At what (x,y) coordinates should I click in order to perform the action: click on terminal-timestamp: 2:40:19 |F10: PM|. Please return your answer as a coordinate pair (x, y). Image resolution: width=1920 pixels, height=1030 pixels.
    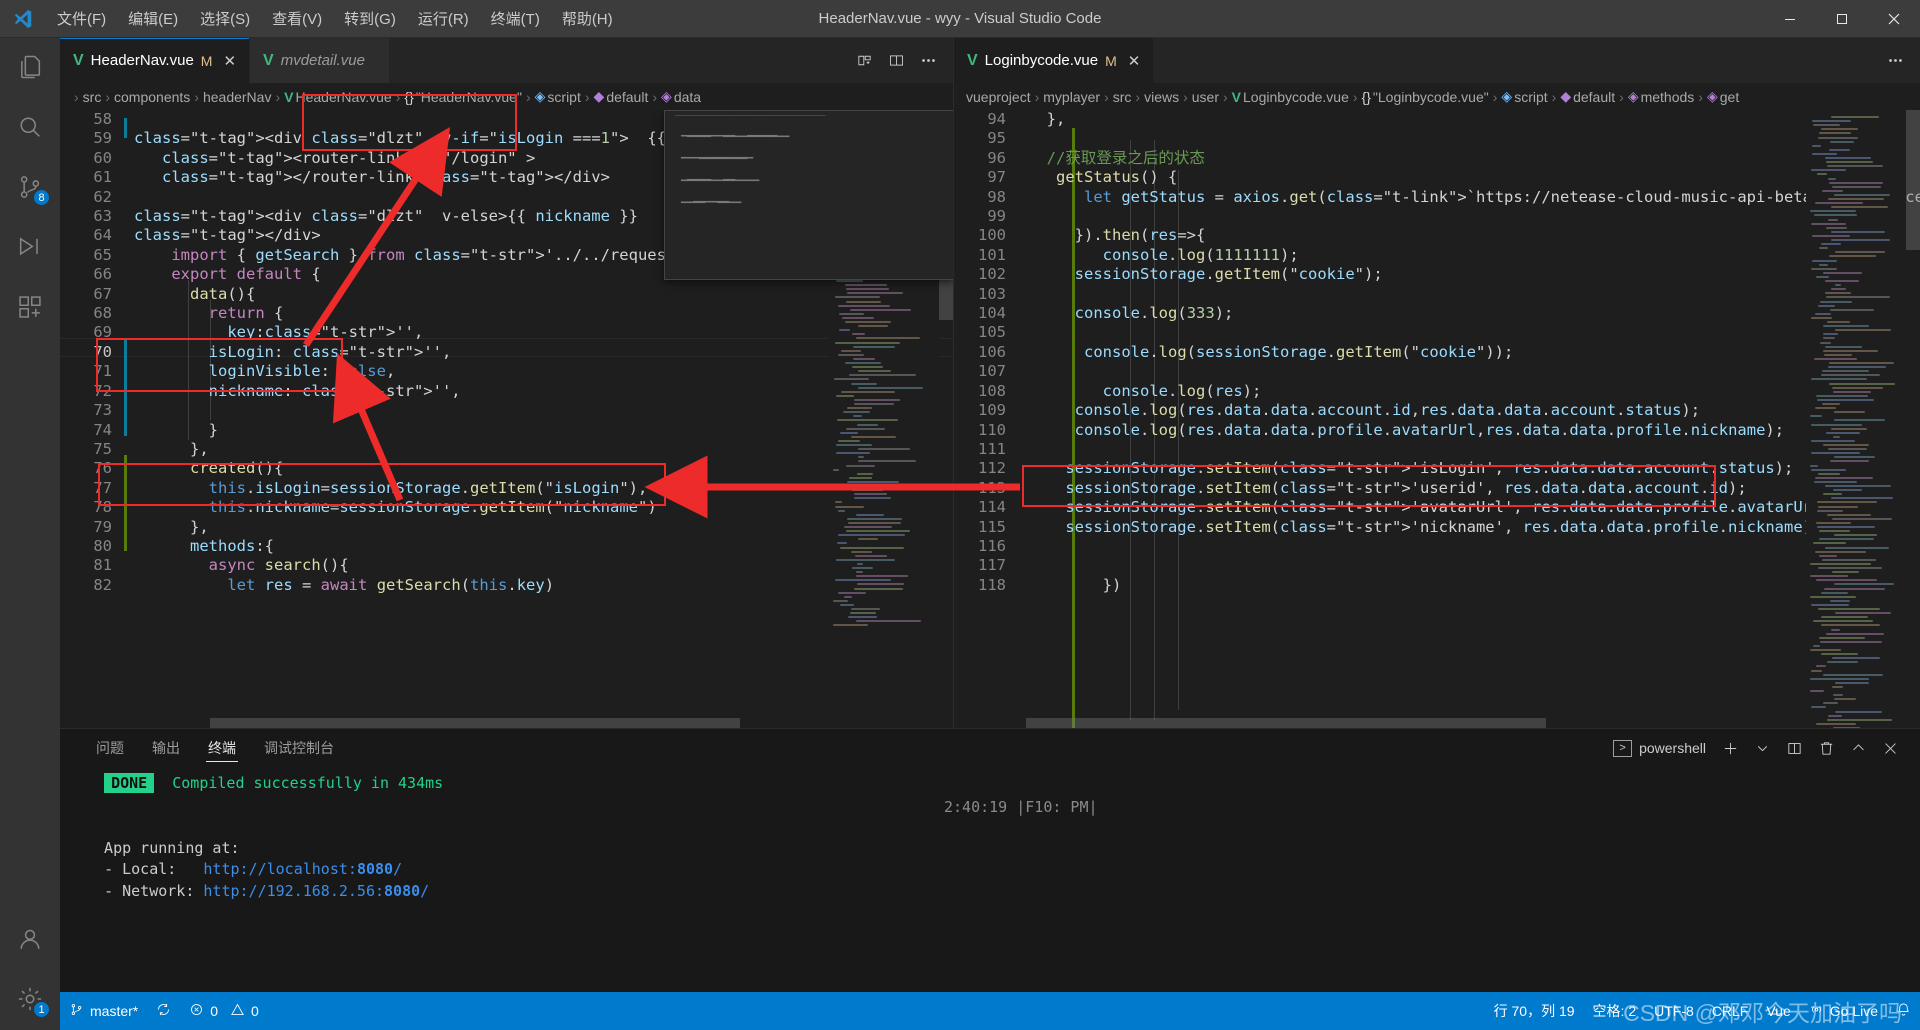
    Looking at the image, I should click on (1021, 807).